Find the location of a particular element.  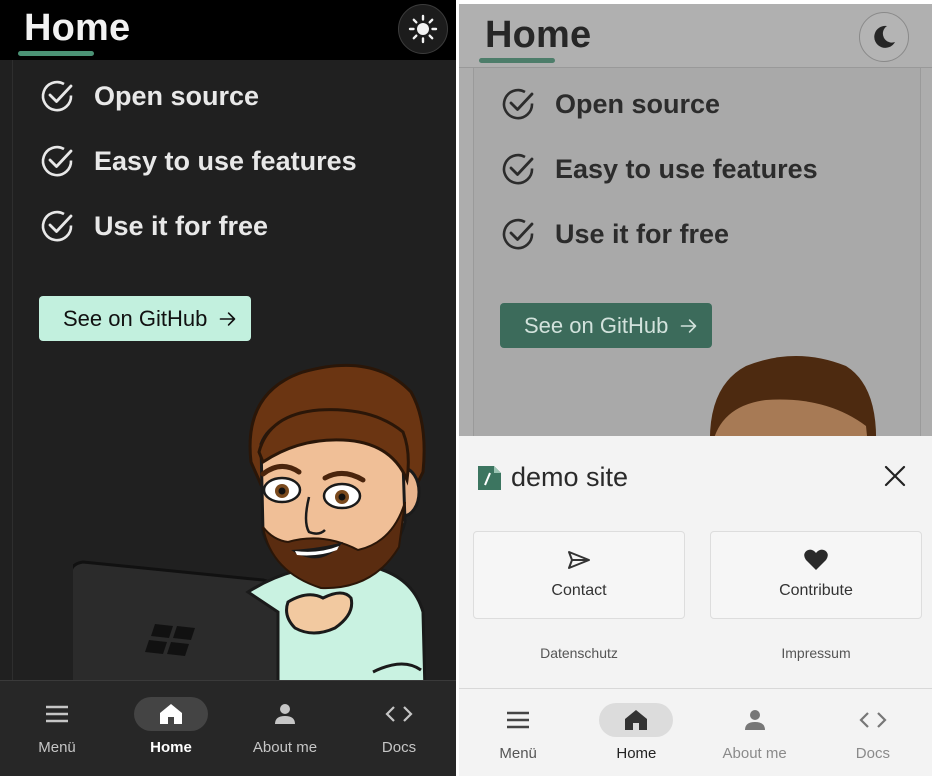

code-file-icon is located at coordinates (489, 477).